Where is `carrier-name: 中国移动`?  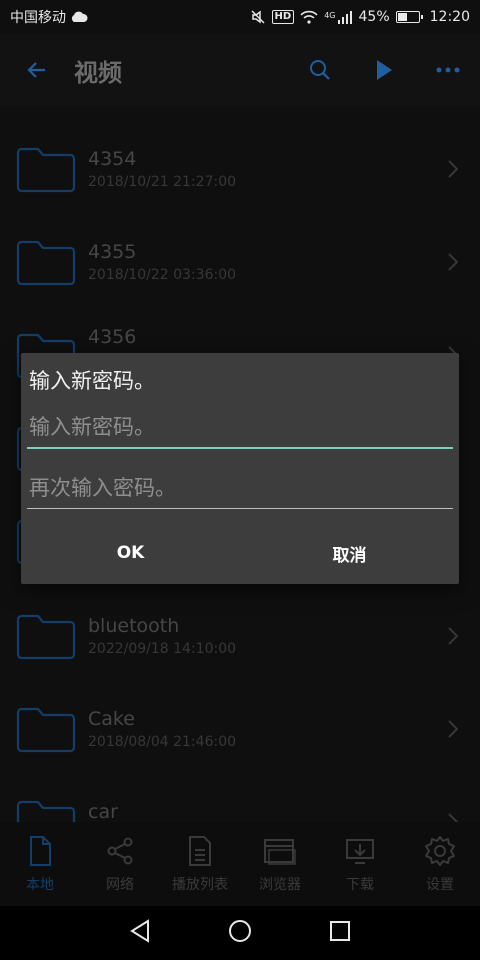 carrier-name: 中国移动 is located at coordinates (38, 18).